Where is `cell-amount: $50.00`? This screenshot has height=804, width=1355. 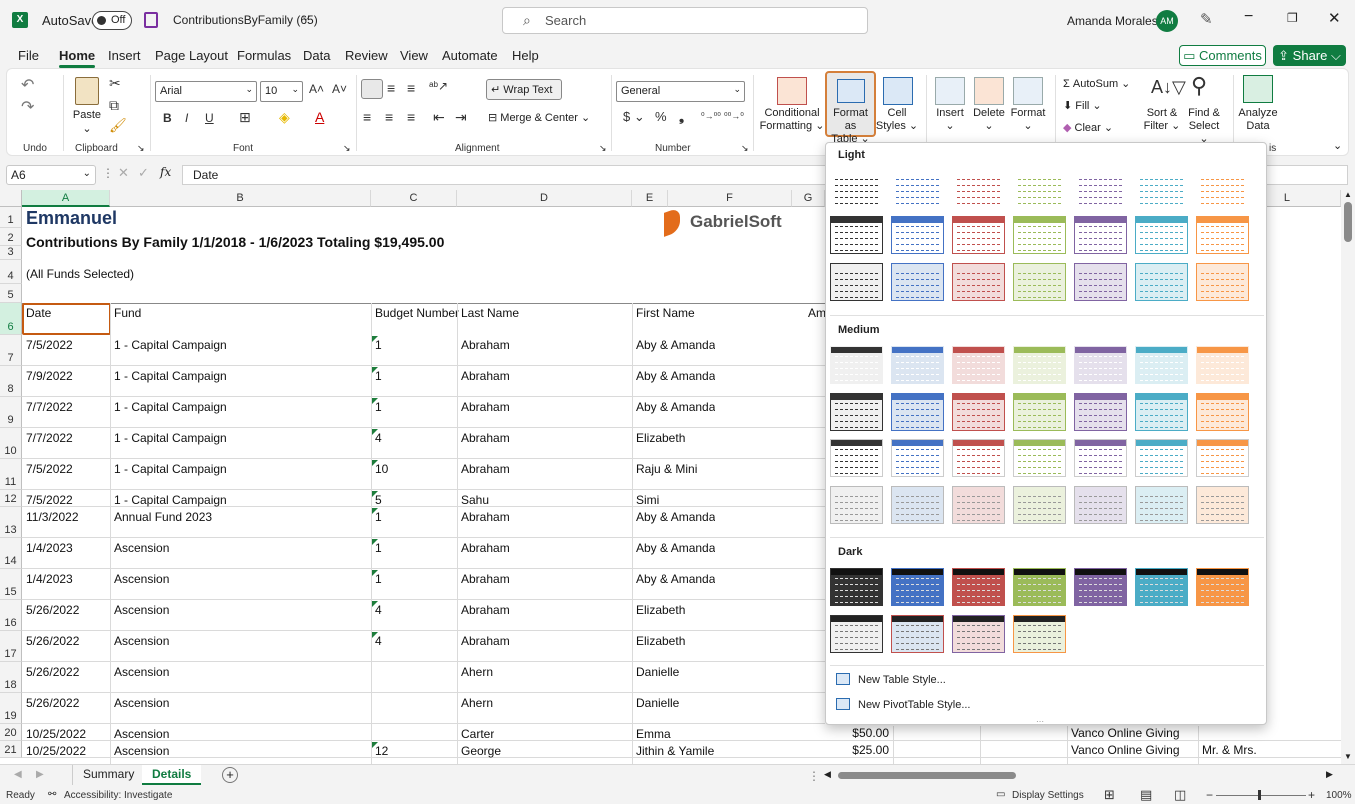 cell-amount: $50.00 is located at coordinates (849, 733).